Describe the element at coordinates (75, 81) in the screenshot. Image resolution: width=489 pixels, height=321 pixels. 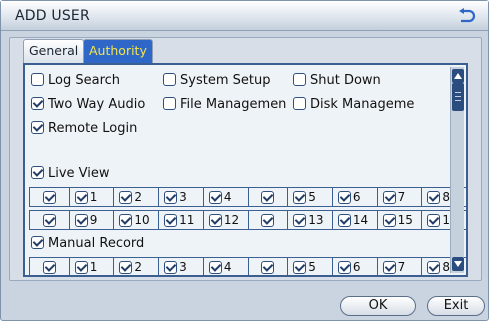
I see `perm-log-search: Log Search` at that location.